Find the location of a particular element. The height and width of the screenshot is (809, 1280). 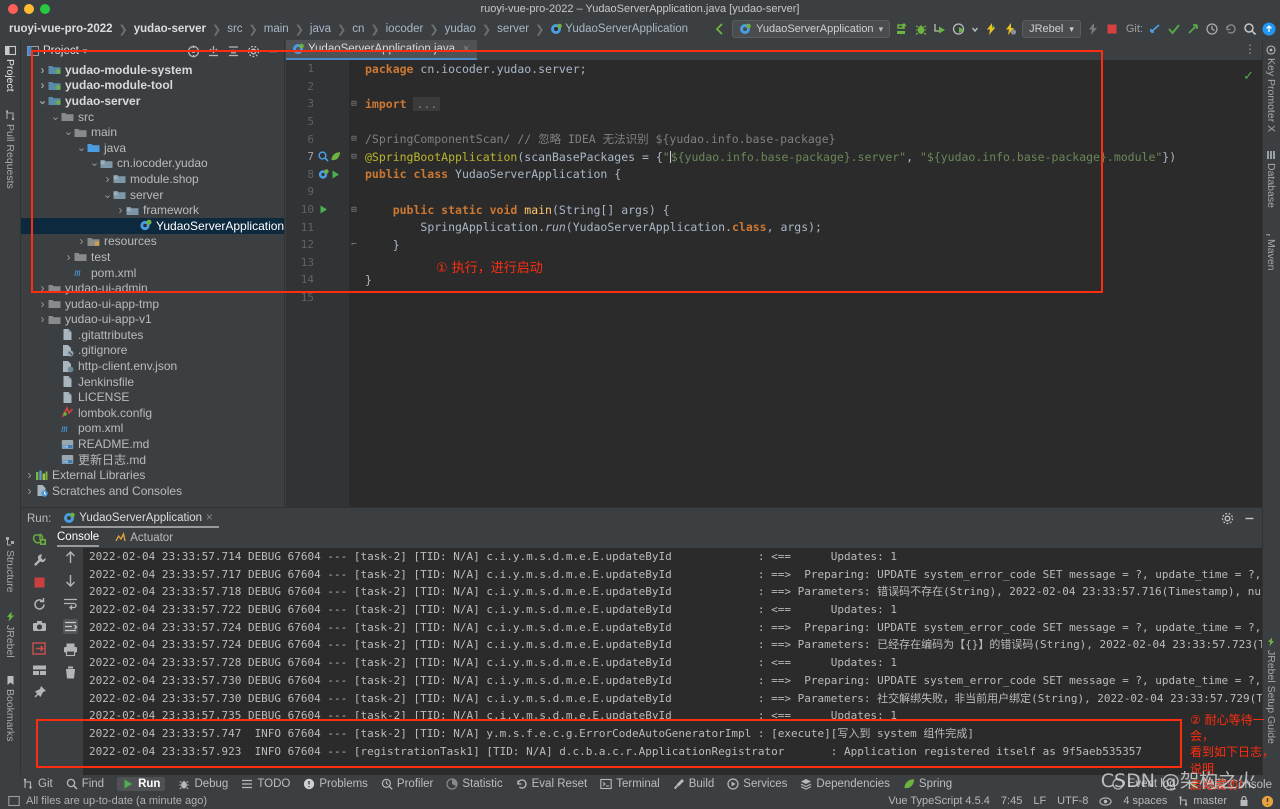

search-everywhere-icon is located at coordinates (1250, 29).